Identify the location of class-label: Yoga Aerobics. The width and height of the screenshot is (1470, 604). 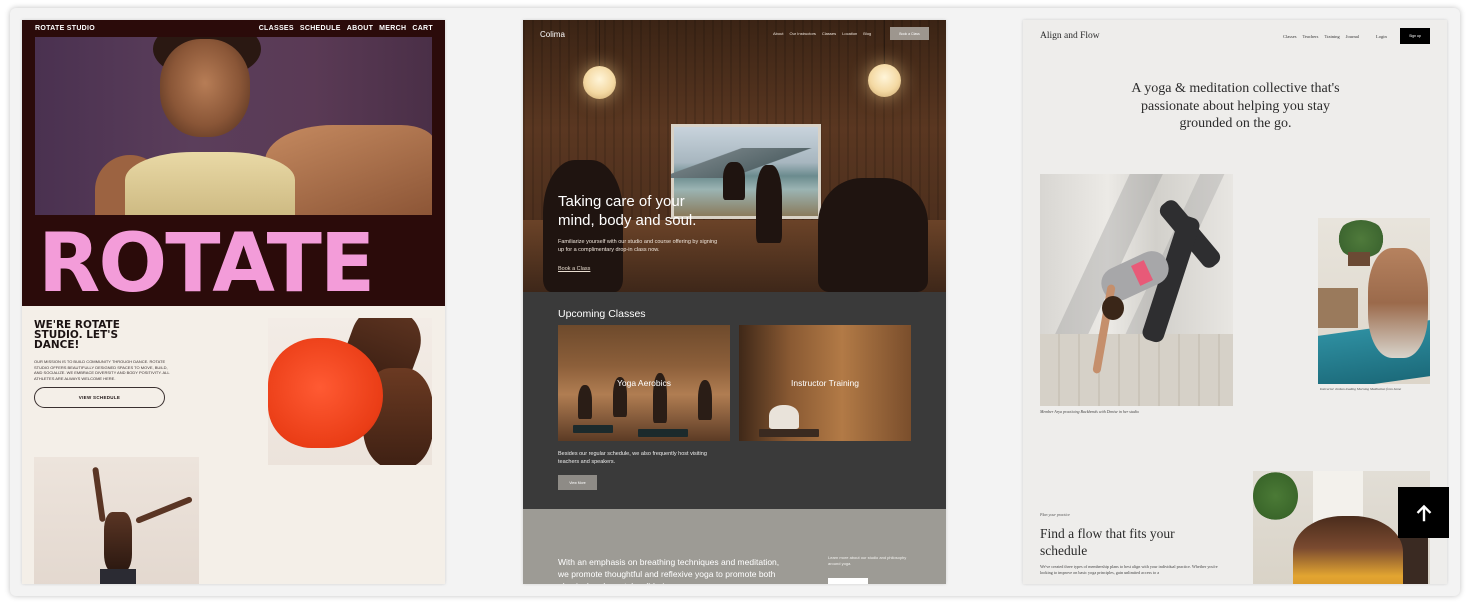
(644, 383).